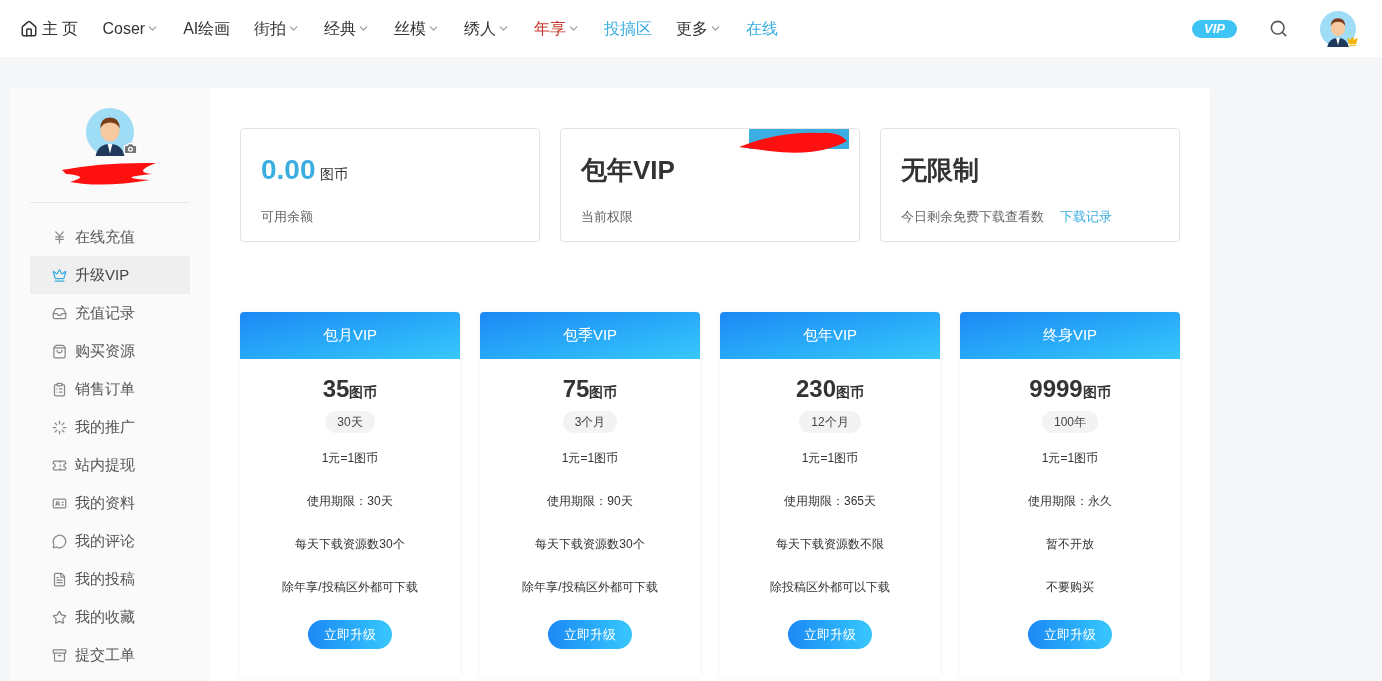 This screenshot has height=681, width=1382. What do you see at coordinates (59, 617) in the screenshot?
I see `star-icon` at bounding box center [59, 617].